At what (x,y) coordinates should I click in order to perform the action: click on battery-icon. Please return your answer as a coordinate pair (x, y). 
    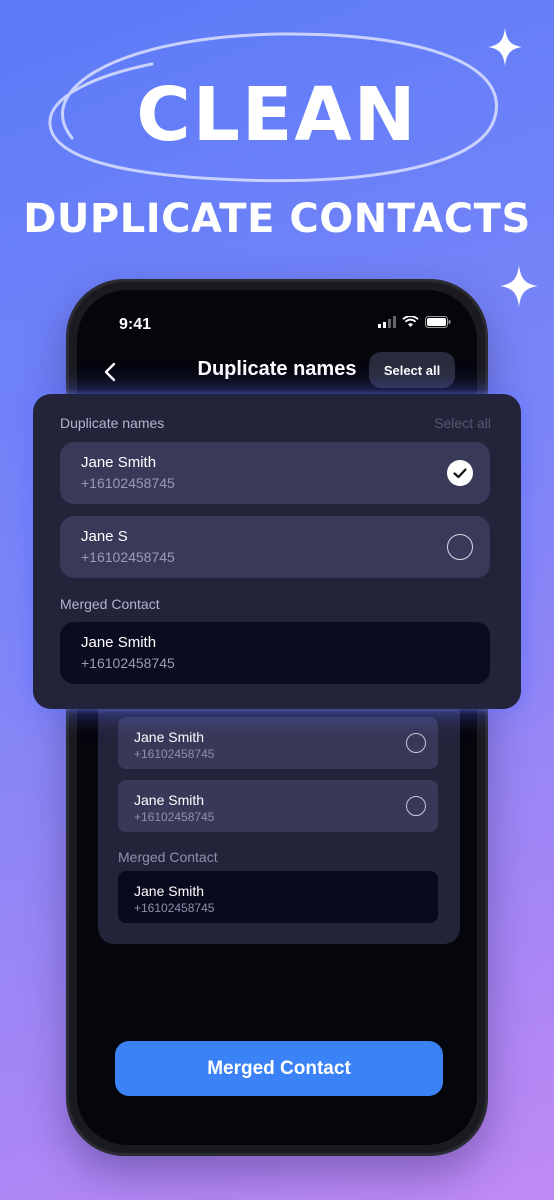
    Looking at the image, I should click on (438, 322).